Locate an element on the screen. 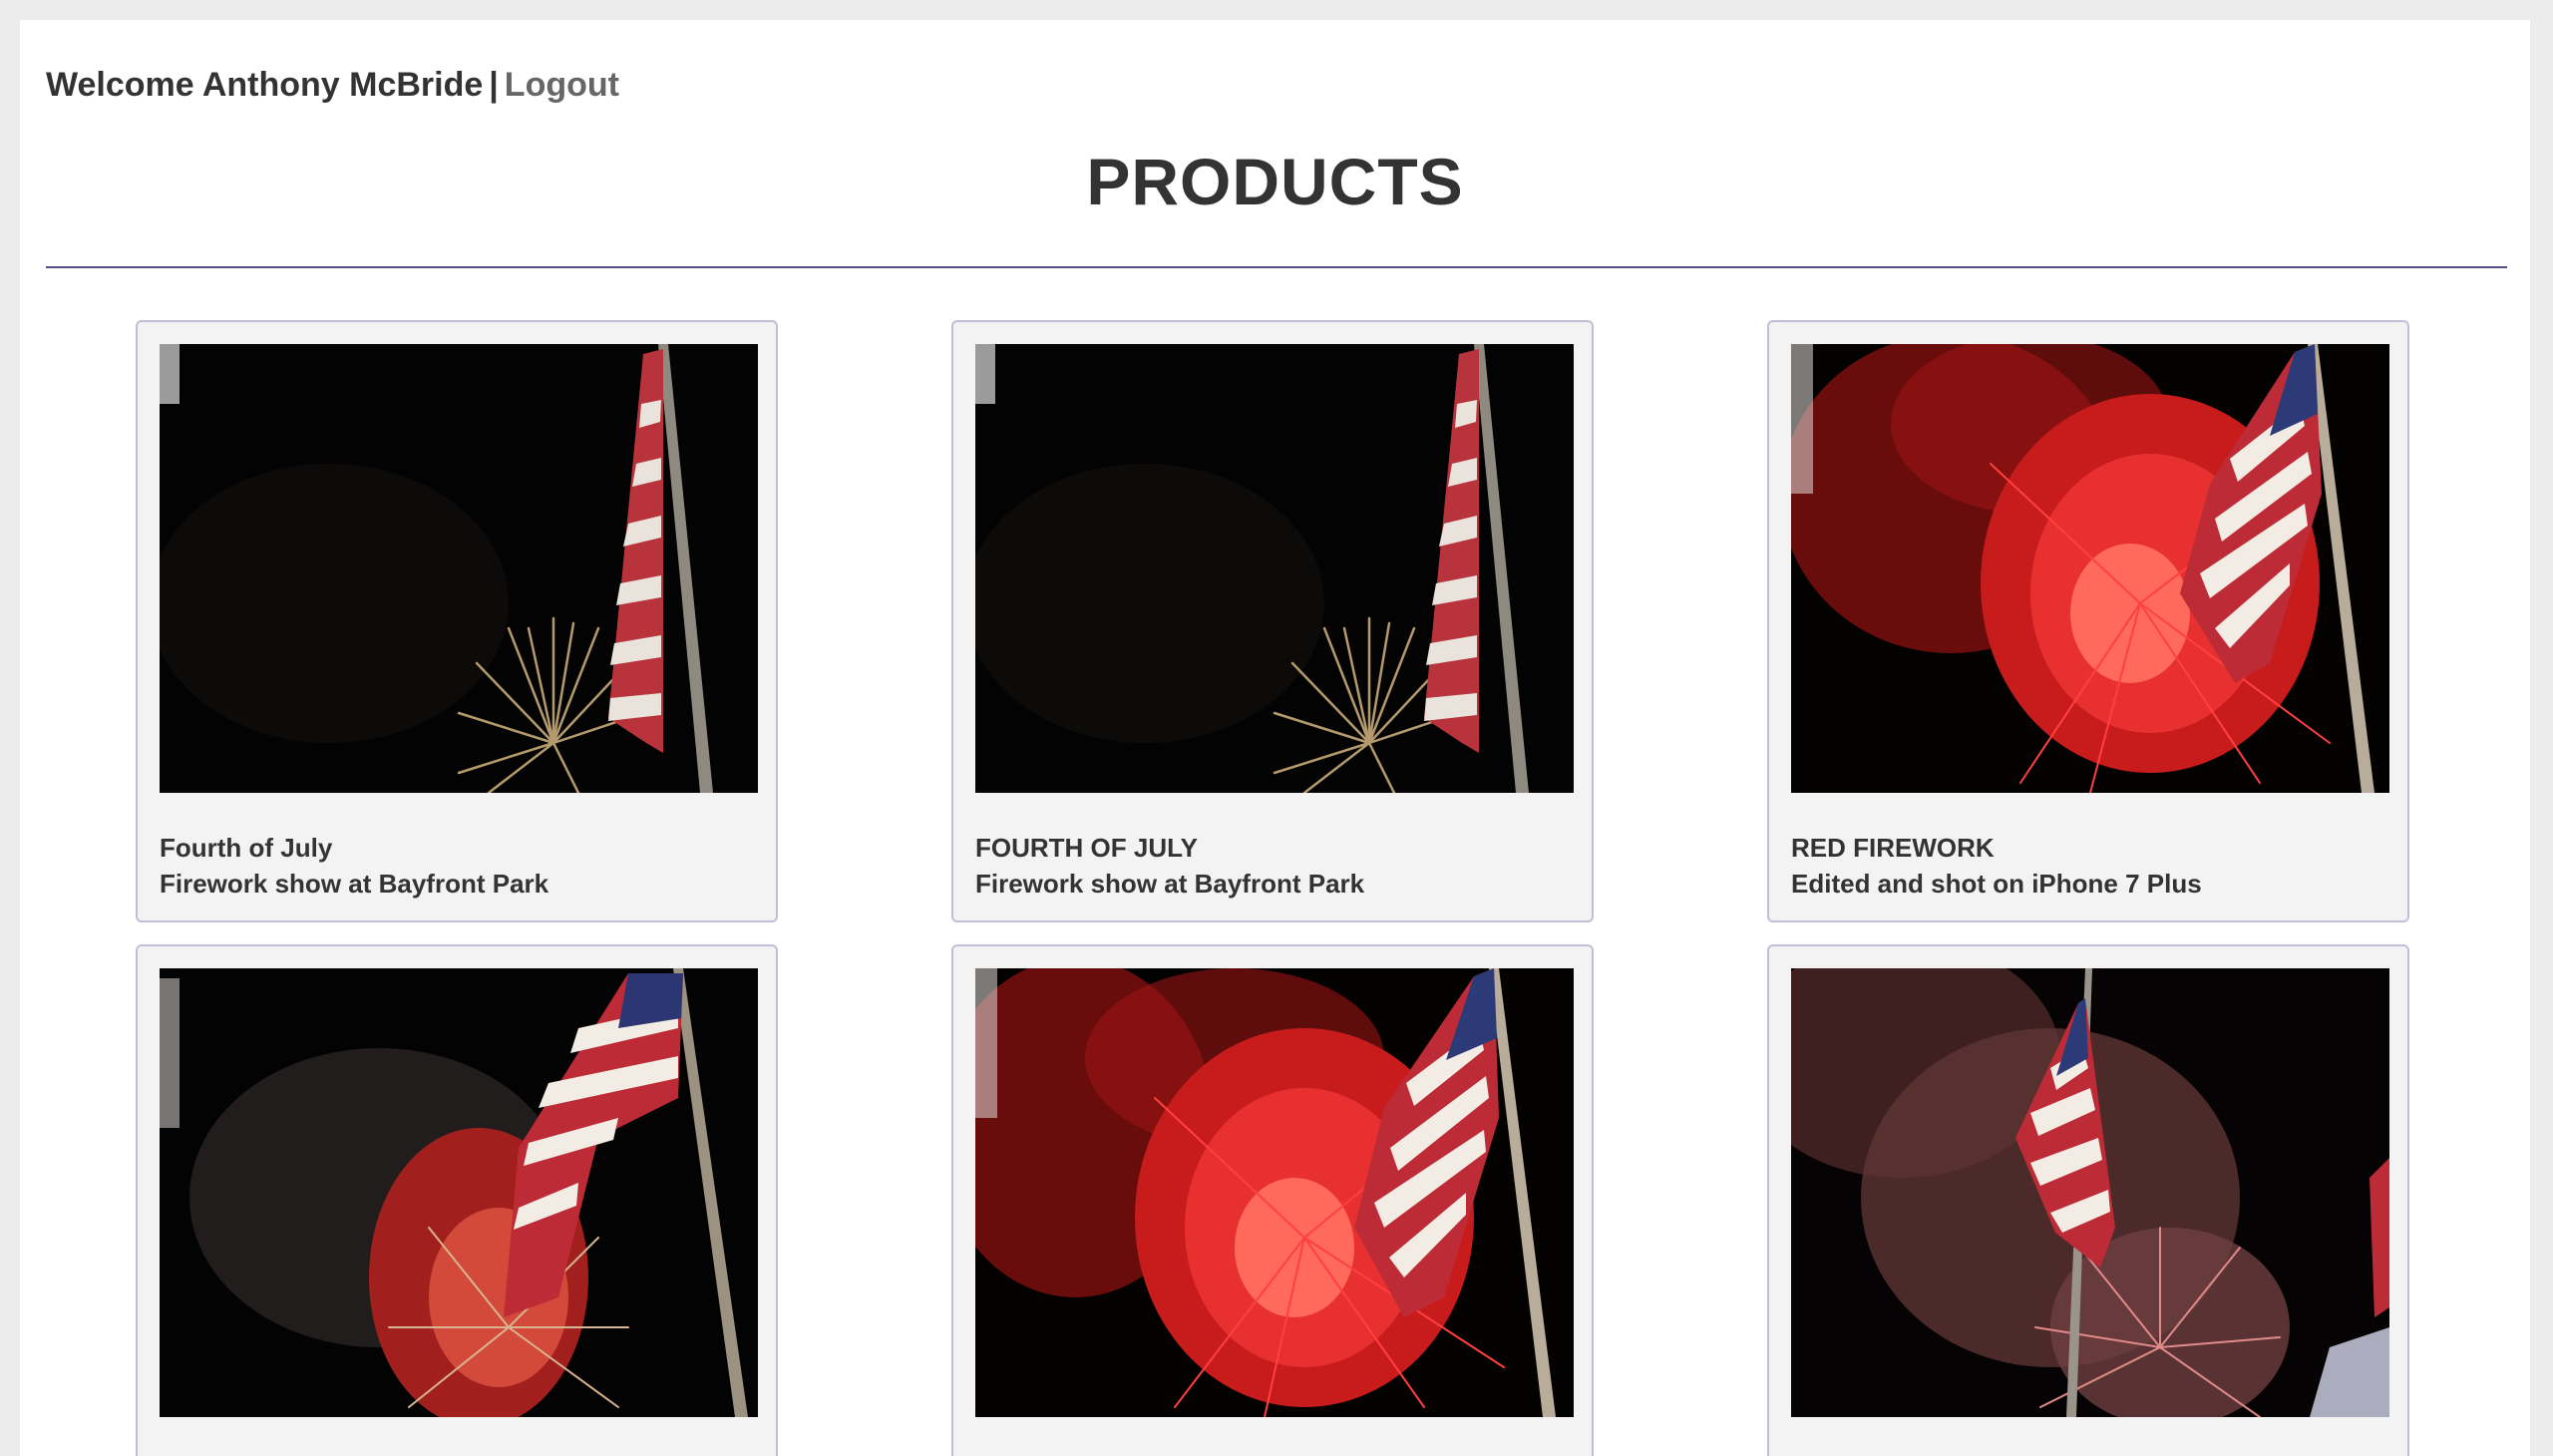  product-title: RED FIREWORK is located at coordinates (1893, 848).